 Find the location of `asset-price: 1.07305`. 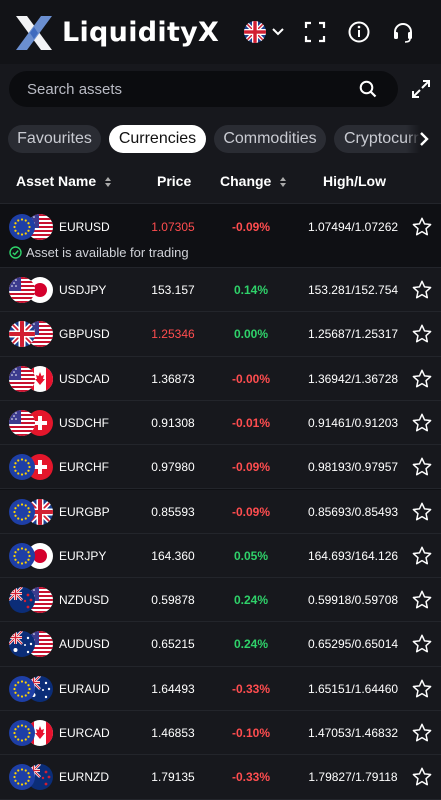

asset-price: 1.07305 is located at coordinates (173, 227).